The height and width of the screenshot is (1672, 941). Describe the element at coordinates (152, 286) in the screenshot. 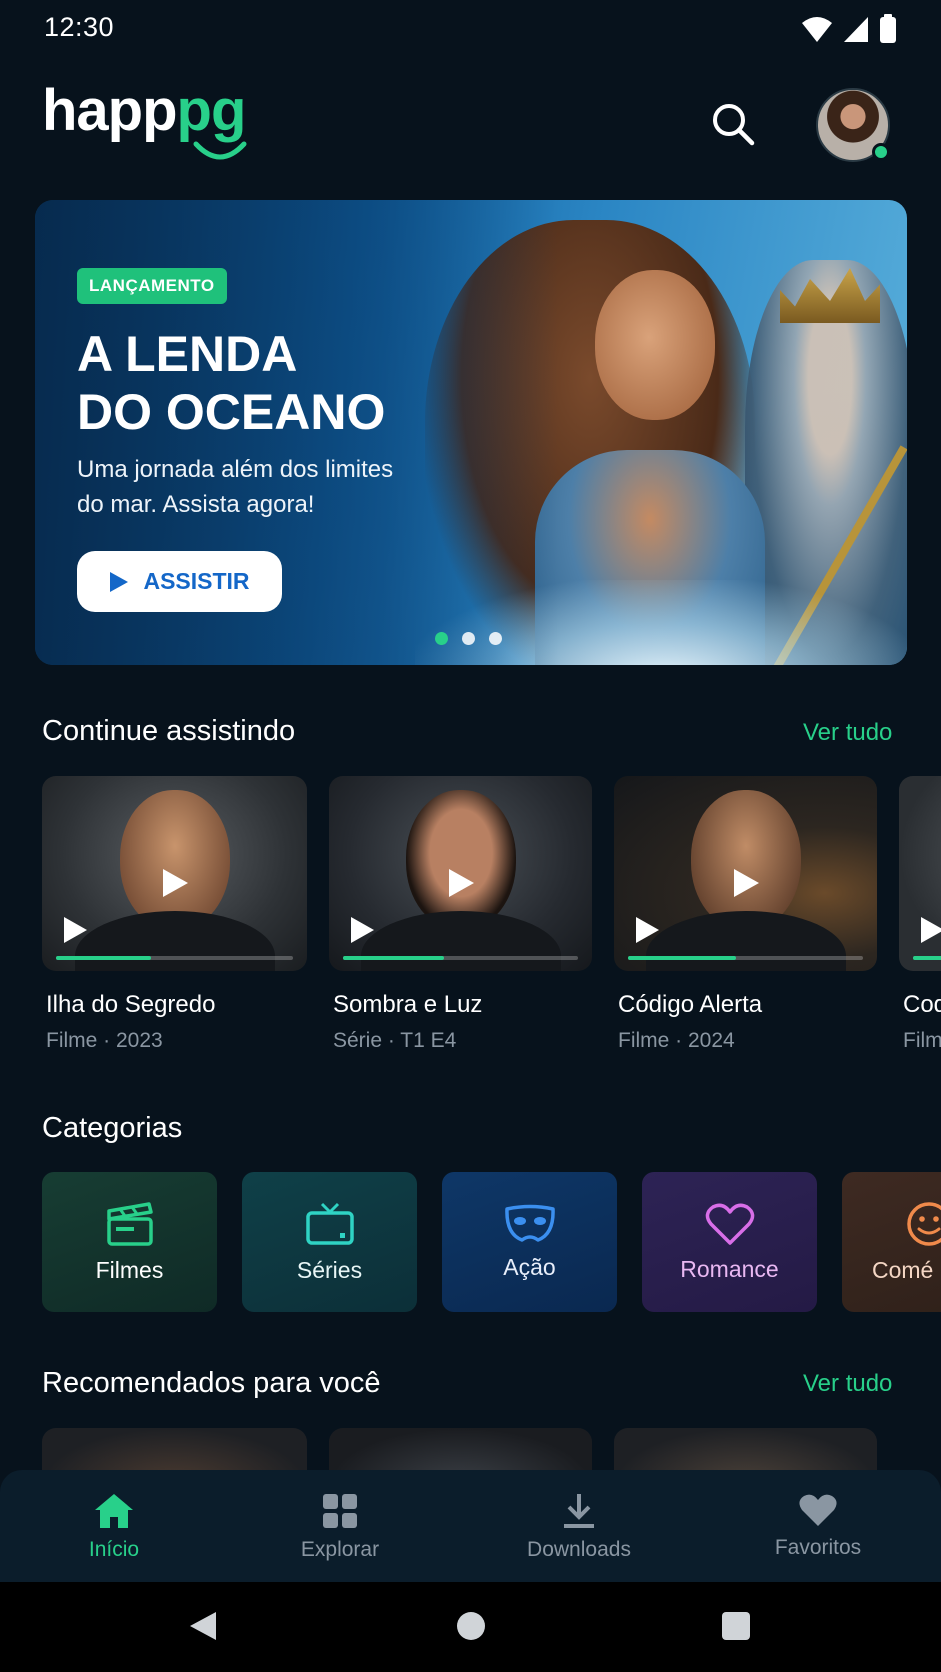

I see `release-badge: LANÇAMENTO` at that location.